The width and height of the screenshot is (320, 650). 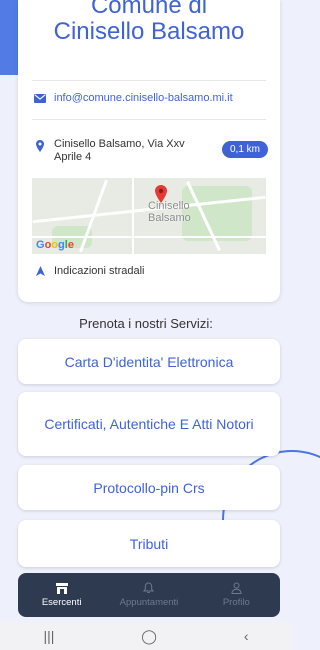 I want to click on service-button-tributi: Tributi, so click(x=149, y=543).